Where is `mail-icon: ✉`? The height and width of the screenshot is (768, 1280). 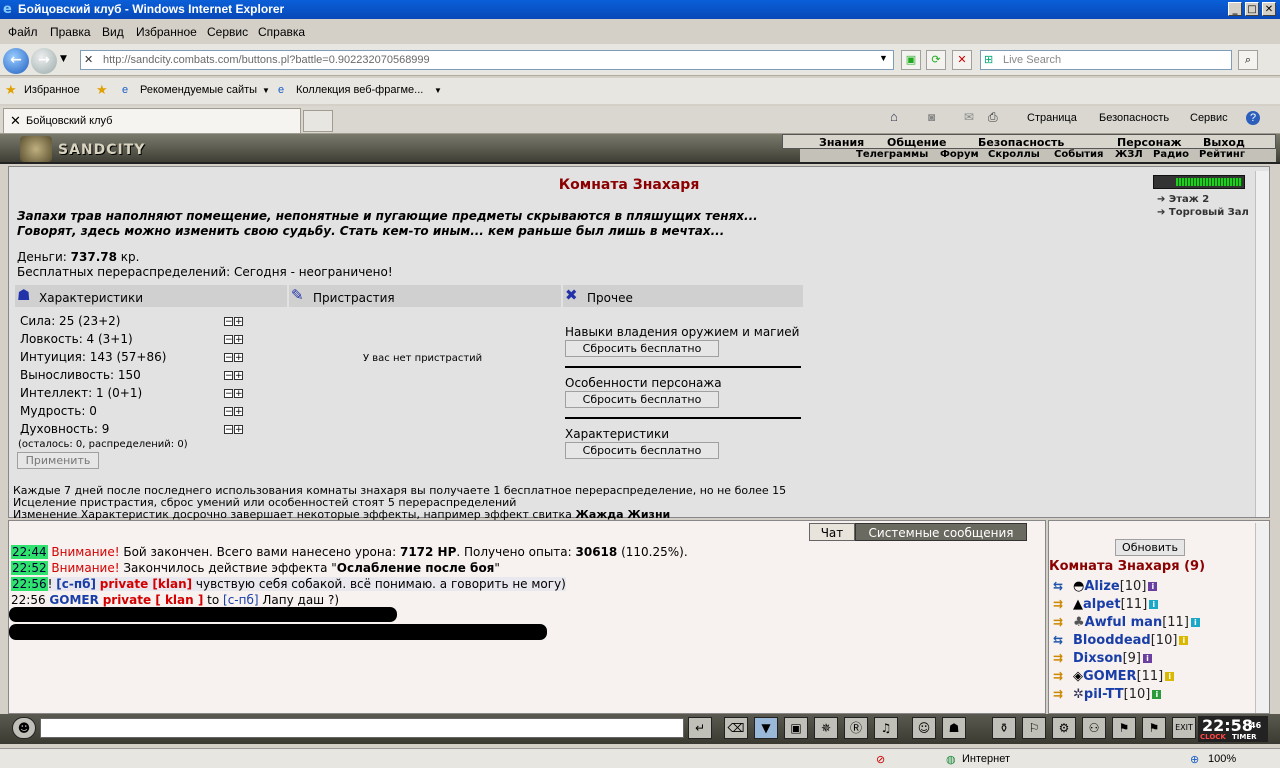 mail-icon: ✉ is located at coordinates (969, 117).